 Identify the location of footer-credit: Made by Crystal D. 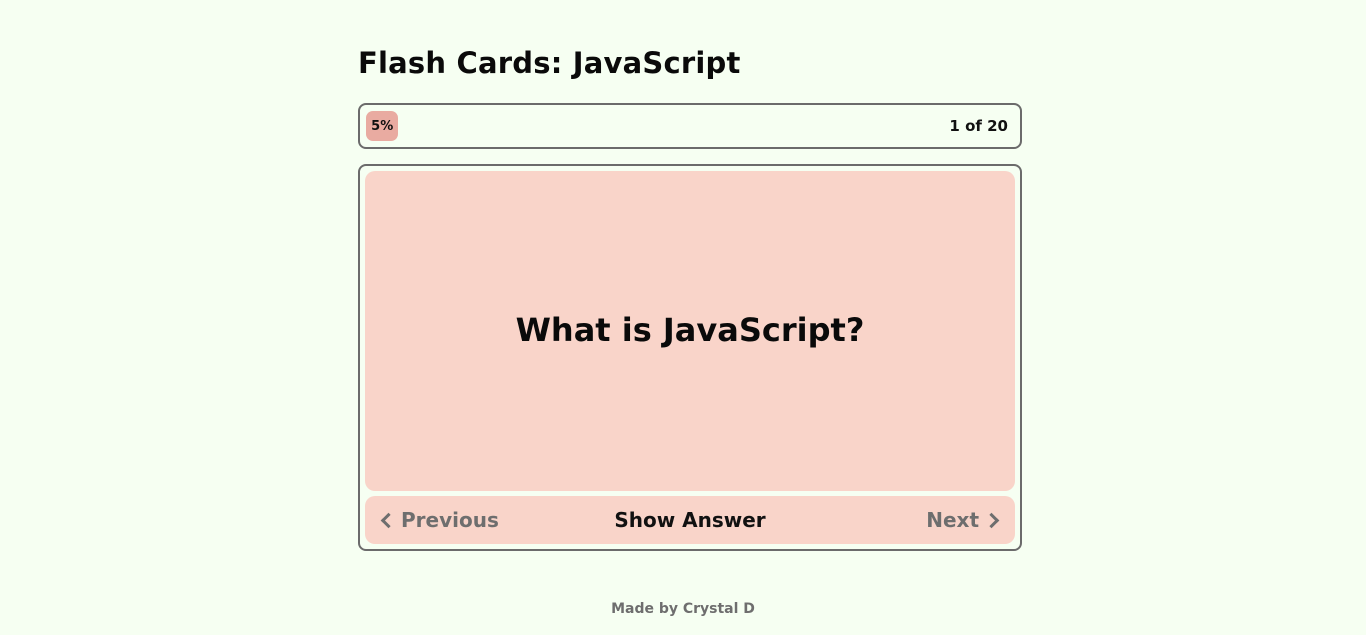
(683, 609).